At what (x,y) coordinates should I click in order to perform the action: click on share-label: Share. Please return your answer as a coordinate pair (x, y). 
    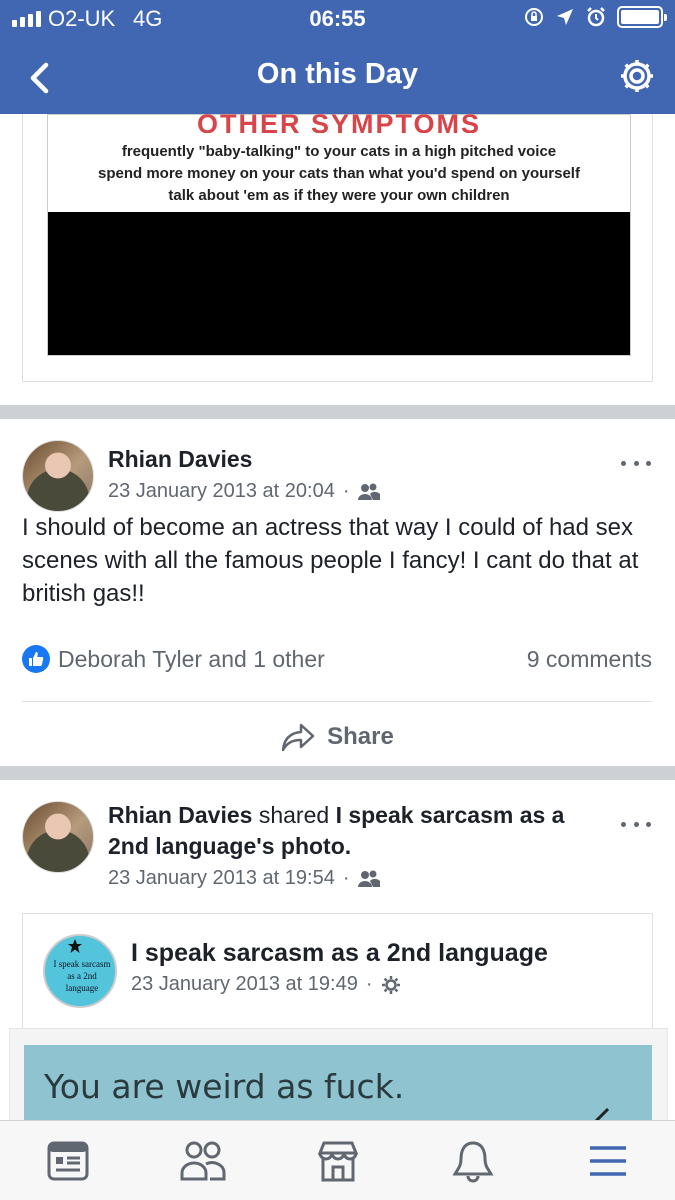
    Looking at the image, I should click on (360, 736).